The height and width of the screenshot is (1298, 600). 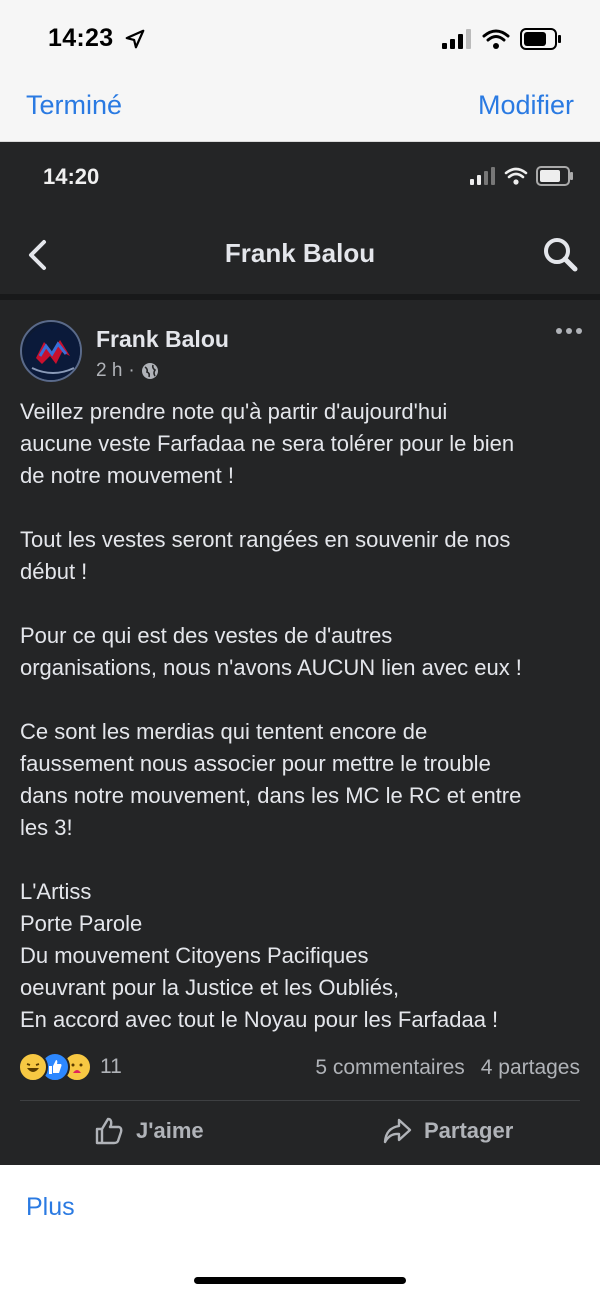 I want to click on ios-status-icons, so click(x=502, y=39).